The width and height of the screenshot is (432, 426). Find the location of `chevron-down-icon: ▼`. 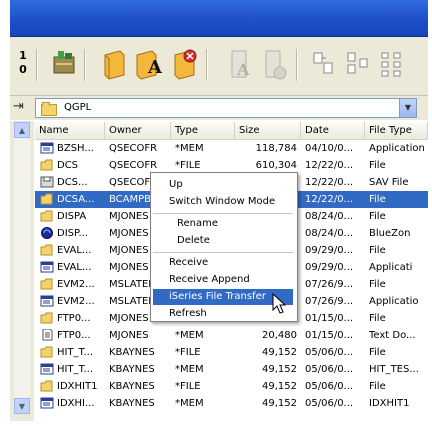

chevron-down-icon: ▼ is located at coordinates (407, 108).